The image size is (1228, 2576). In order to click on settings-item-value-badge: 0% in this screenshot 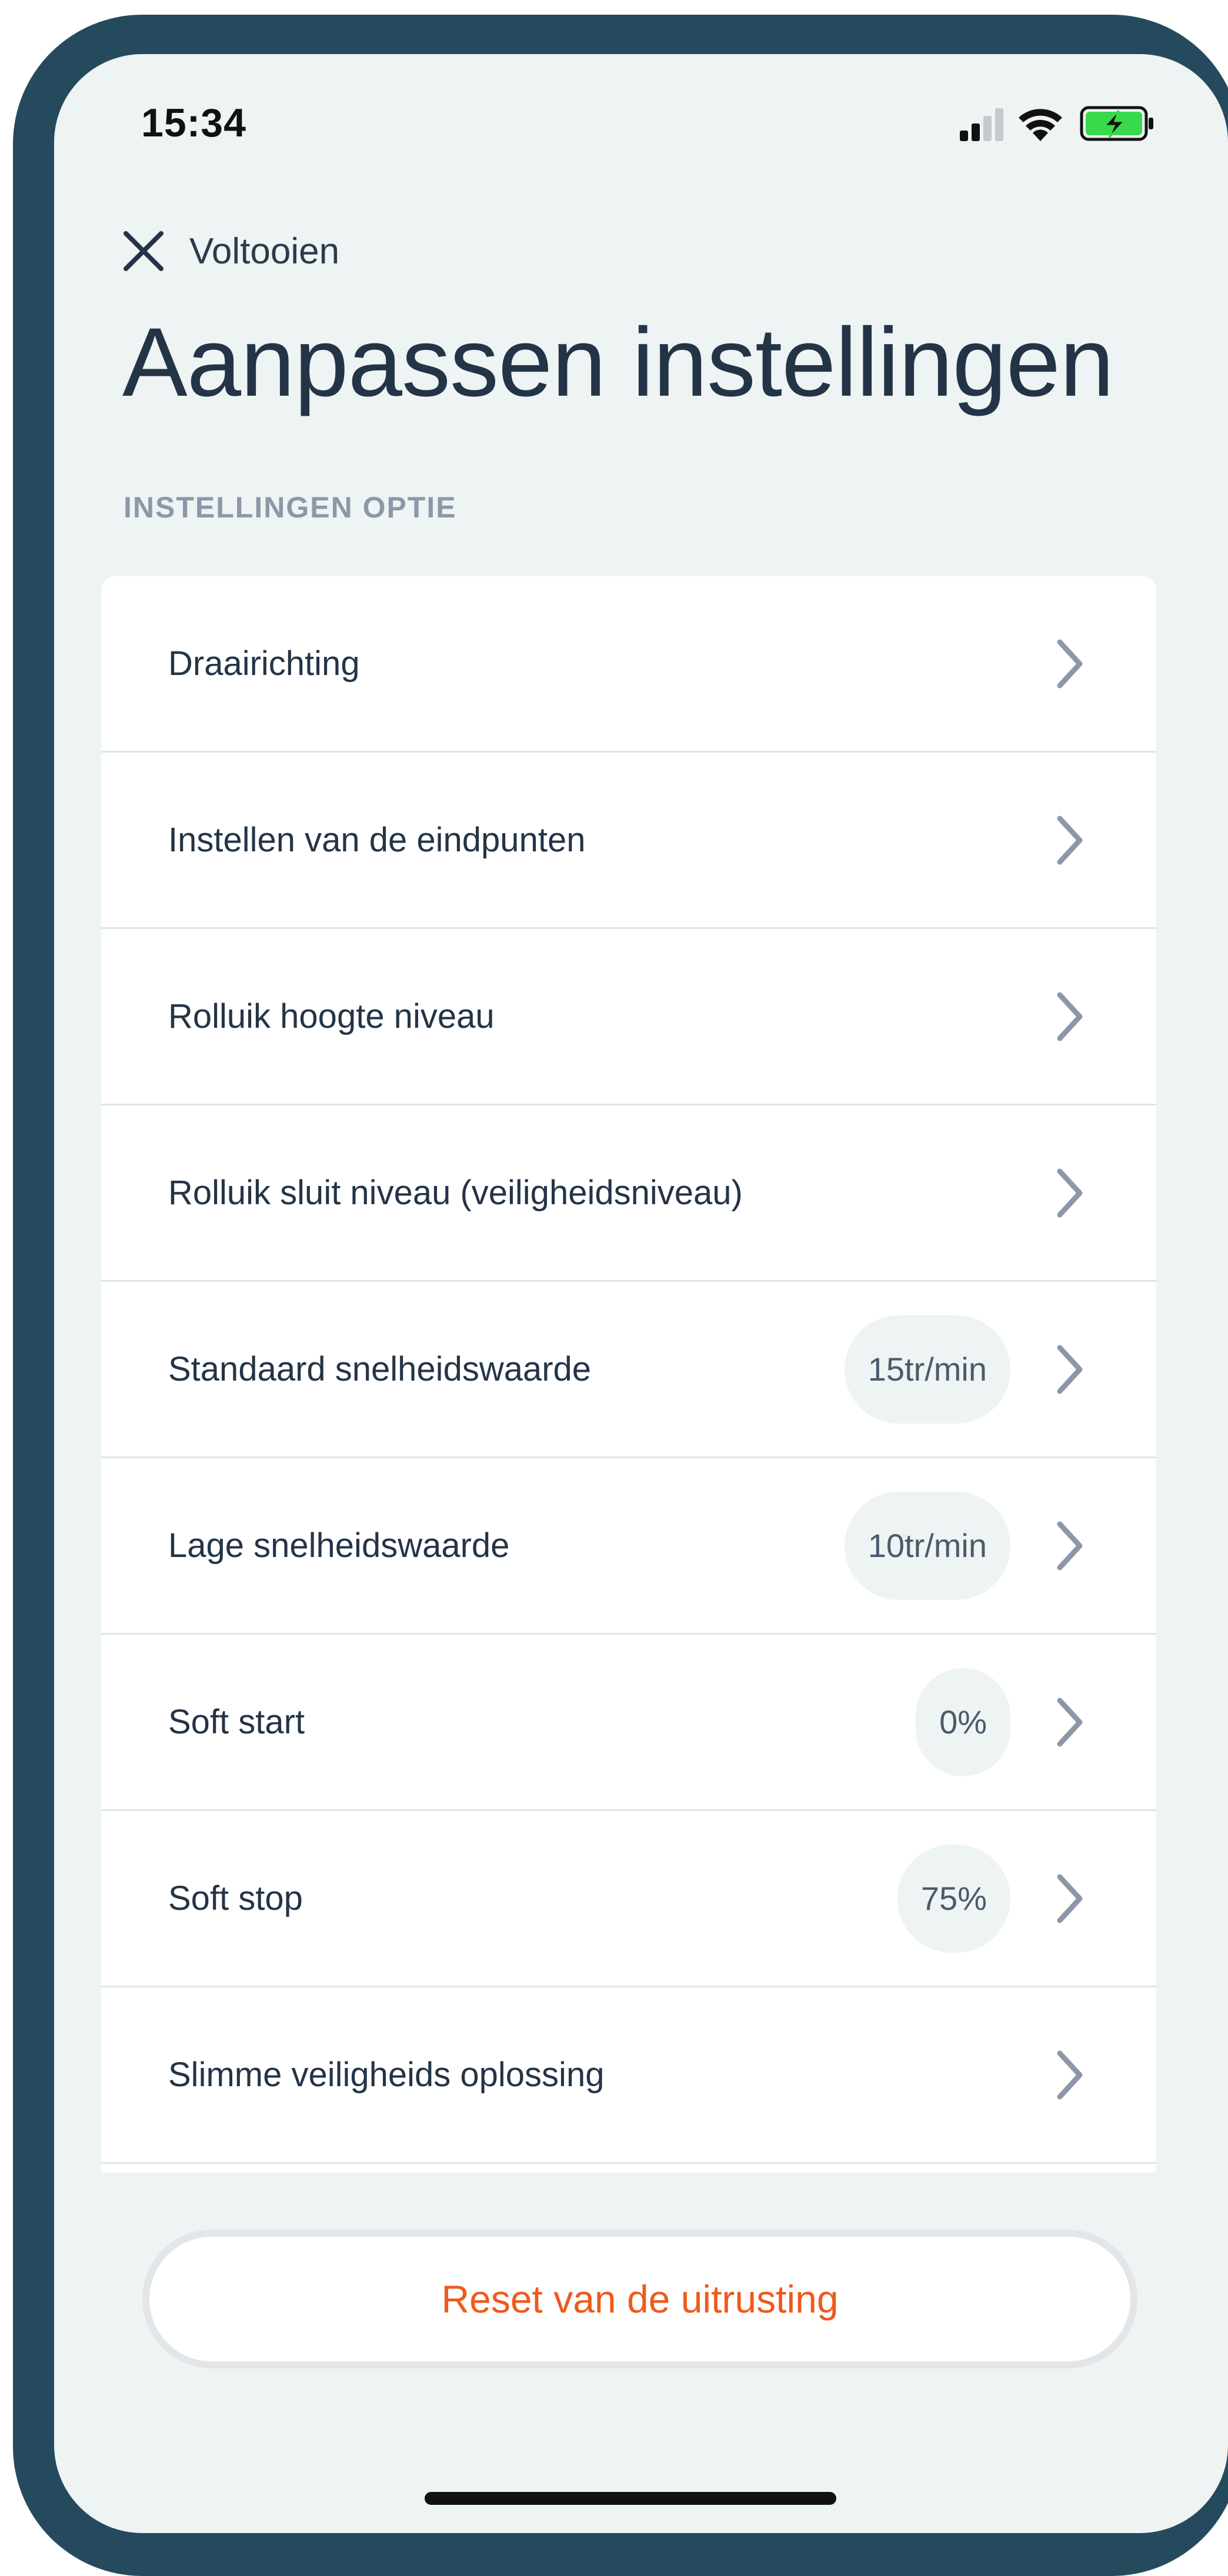, I will do `click(963, 1722)`.